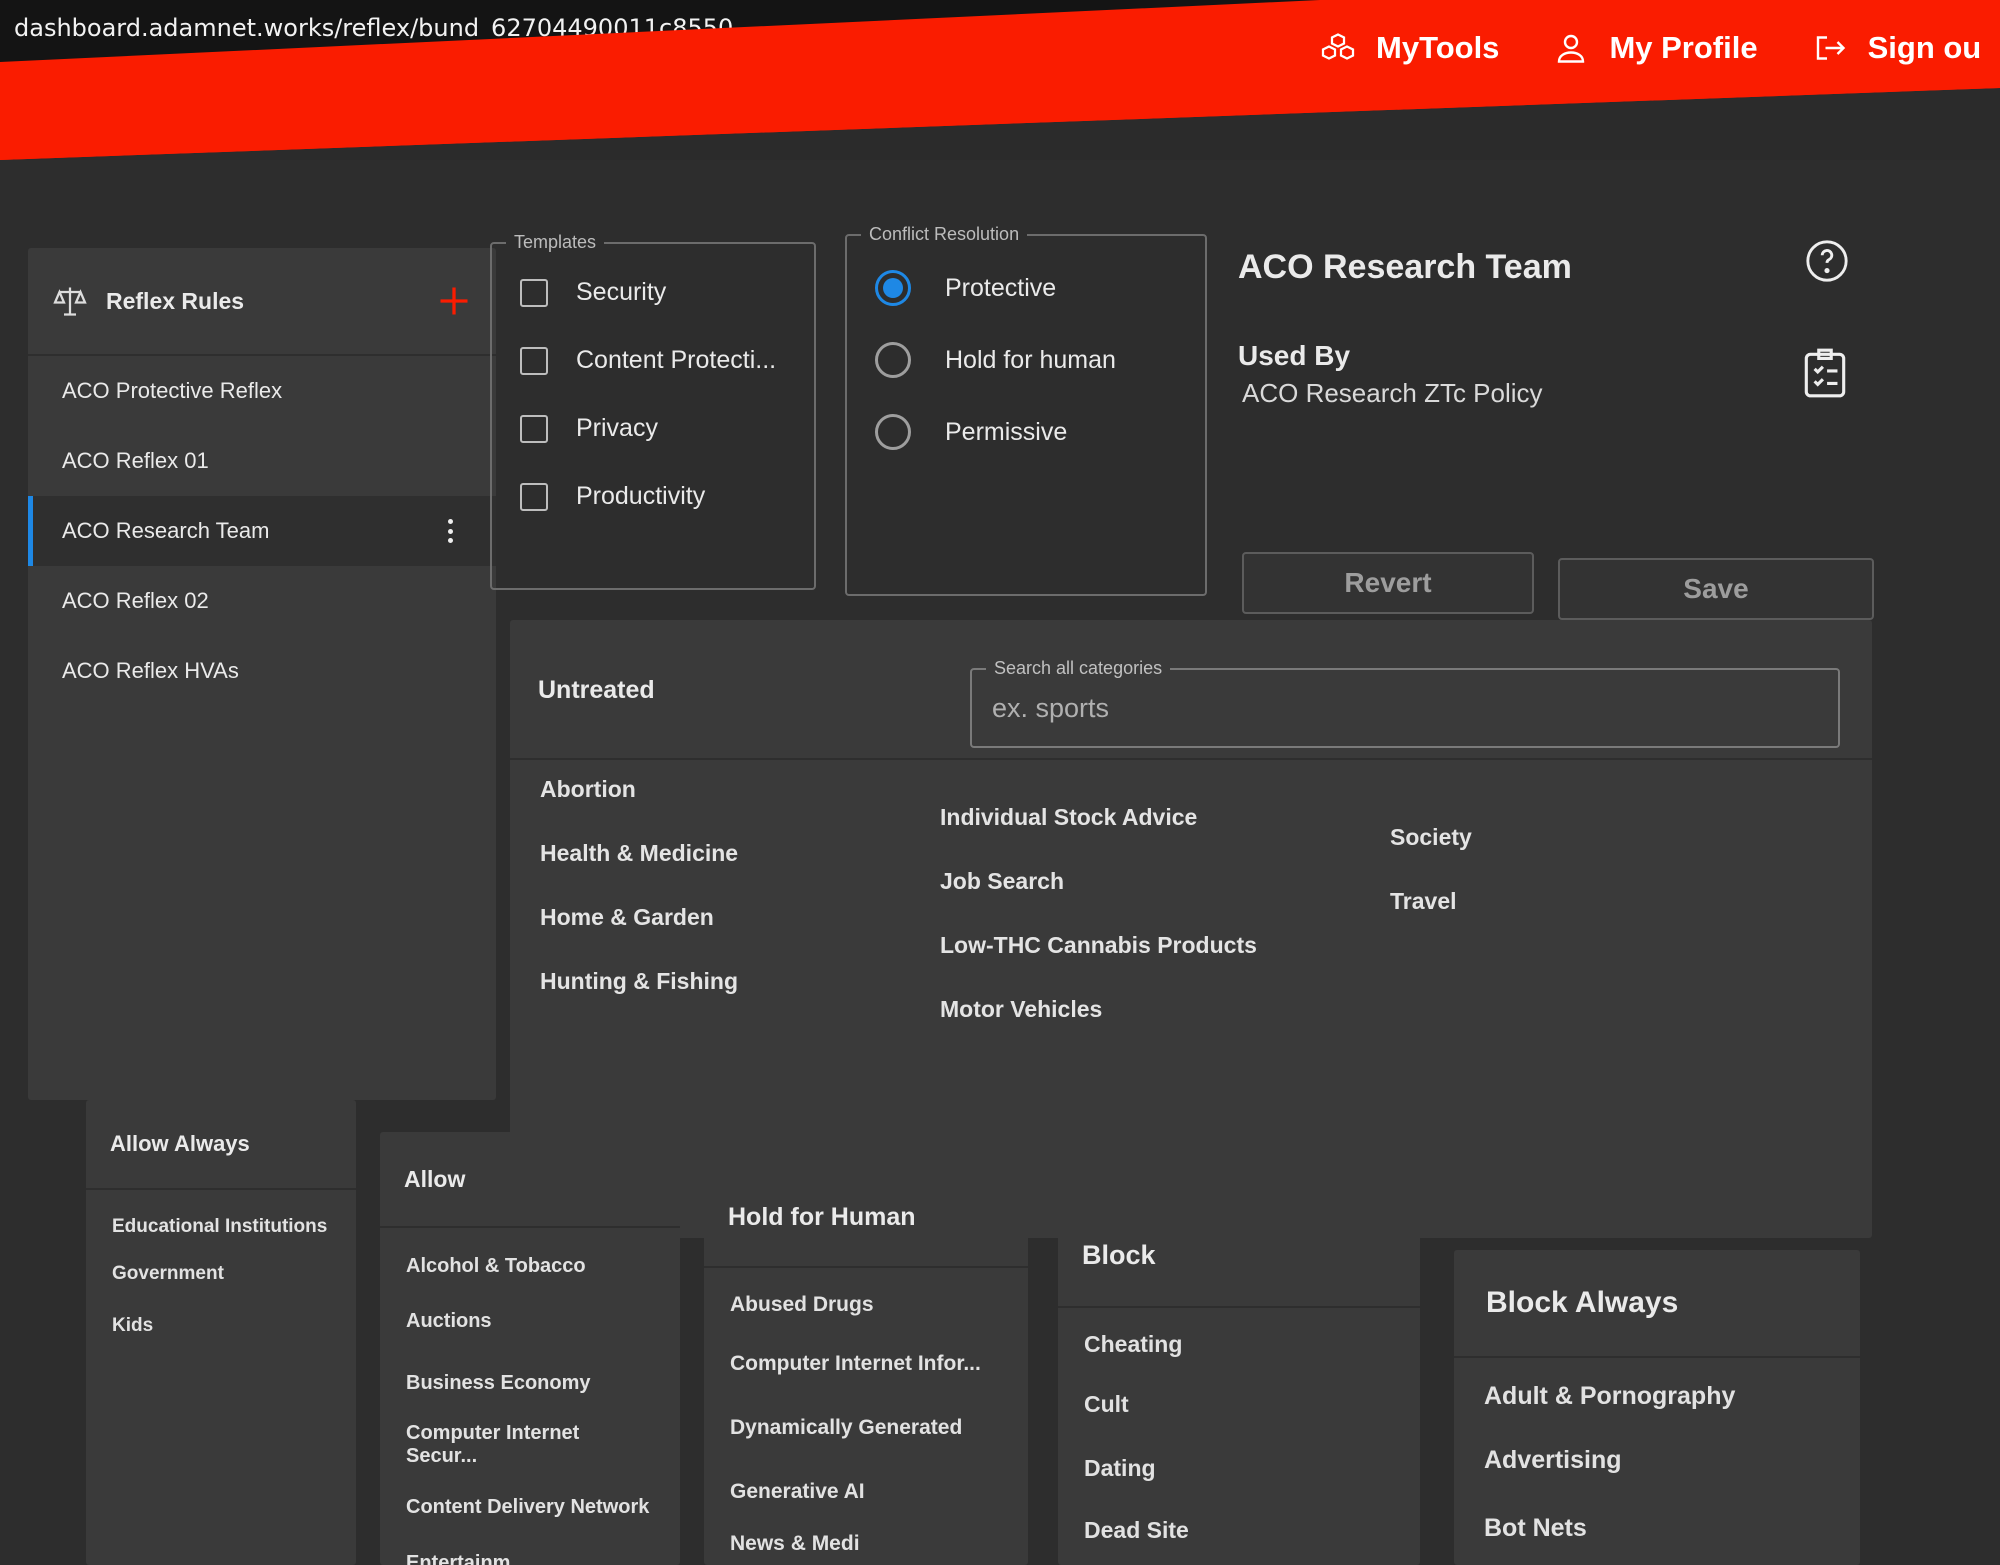 This screenshot has width=2000, height=1565. What do you see at coordinates (1571, 48) in the screenshot?
I see `user-icon` at bounding box center [1571, 48].